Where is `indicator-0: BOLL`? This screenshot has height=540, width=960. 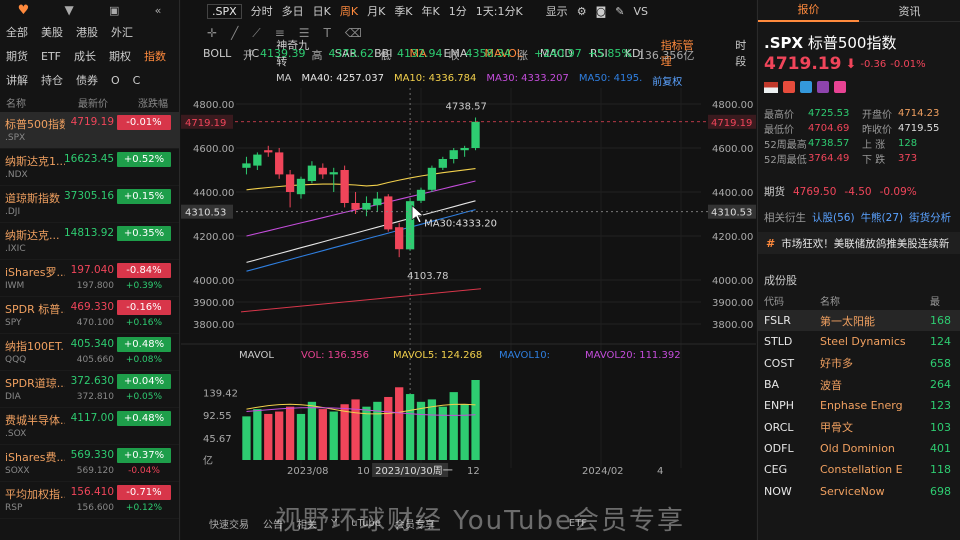
indicator-0: BOLL is located at coordinates (217, 53).